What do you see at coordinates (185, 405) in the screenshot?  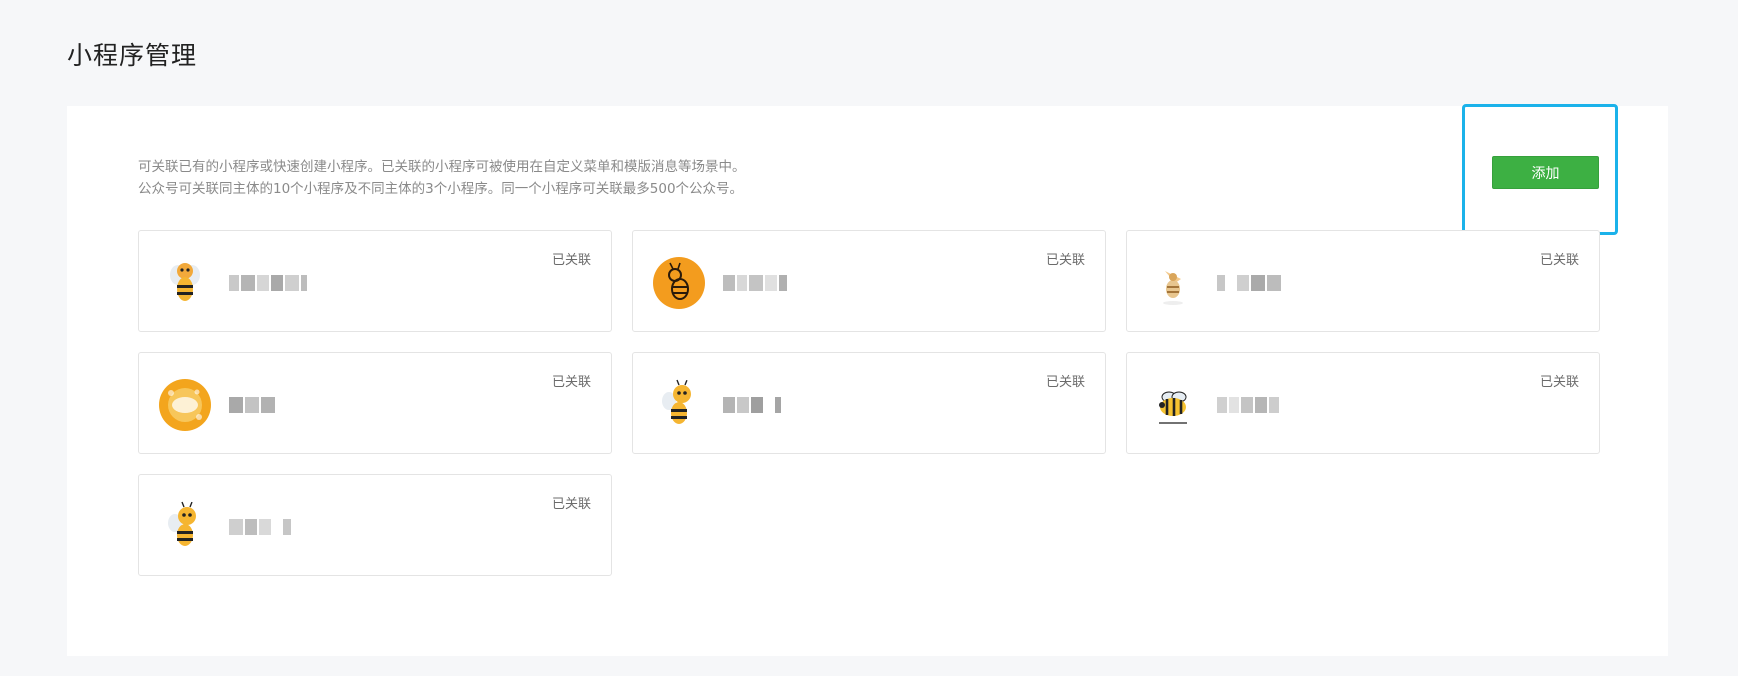 I see `honeycomb-badge-icon` at bounding box center [185, 405].